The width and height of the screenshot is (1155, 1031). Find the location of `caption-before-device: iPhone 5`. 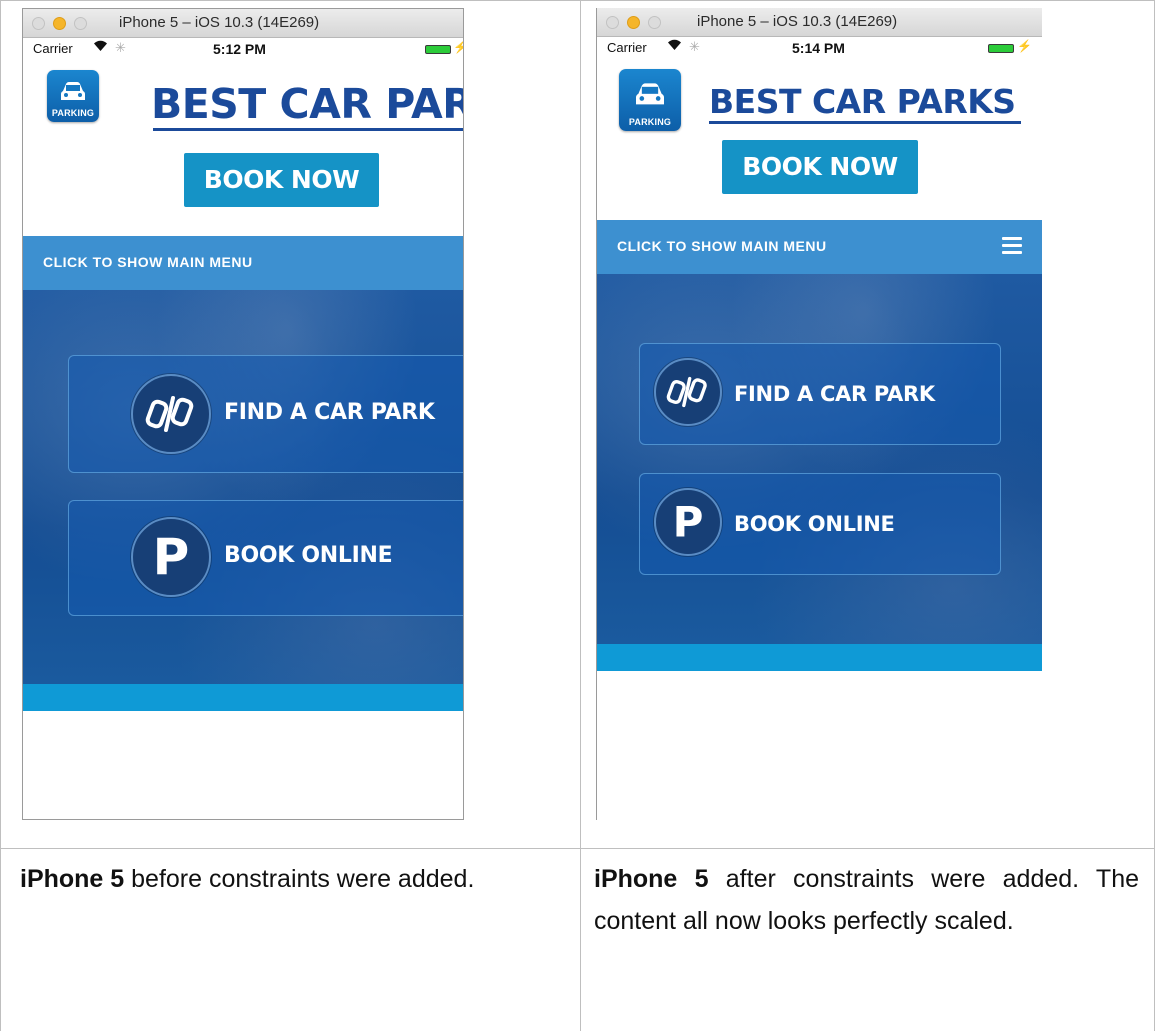

caption-before-device: iPhone 5 is located at coordinates (72, 879).